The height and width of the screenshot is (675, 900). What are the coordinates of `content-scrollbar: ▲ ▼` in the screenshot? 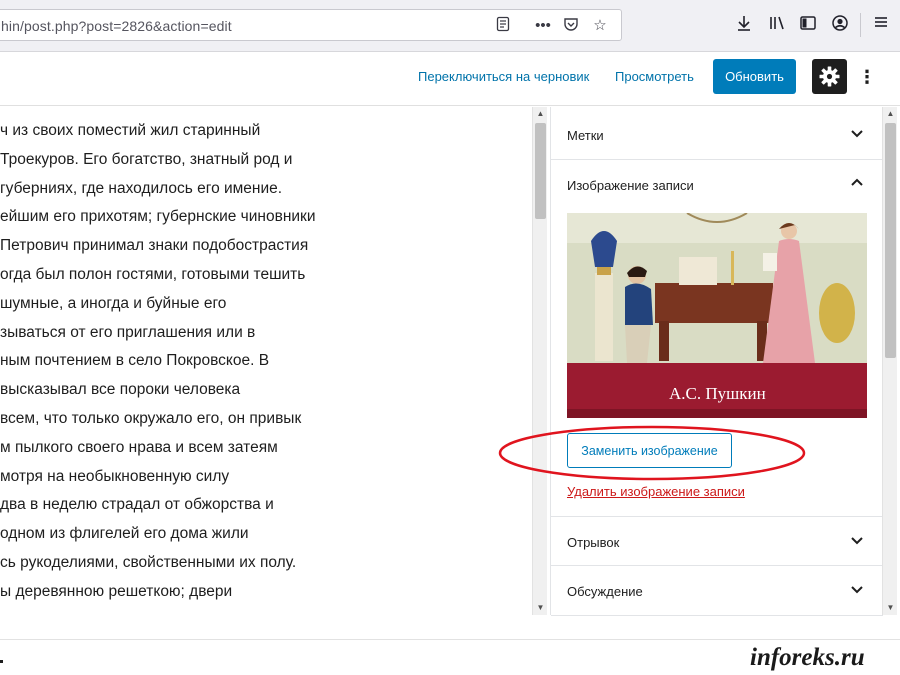 It's located at (539, 361).